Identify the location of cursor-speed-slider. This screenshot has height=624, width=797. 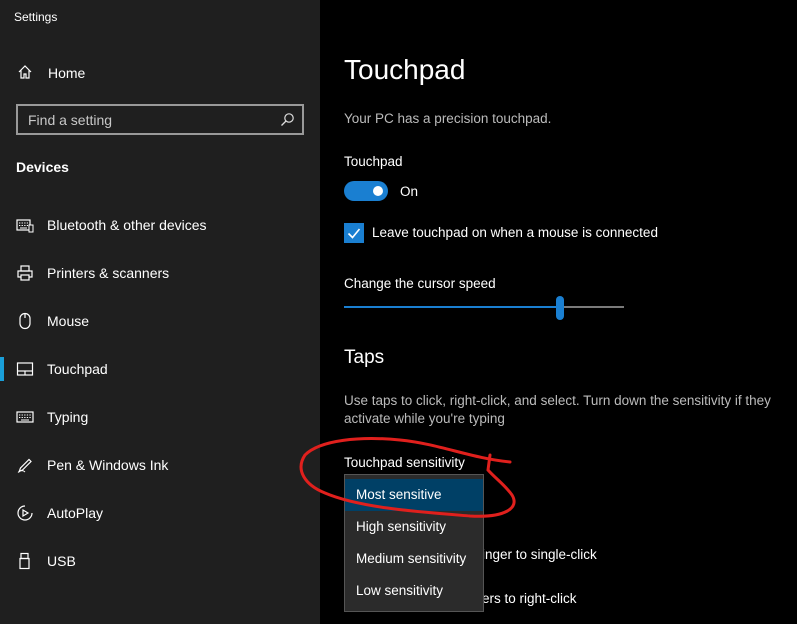
(484, 308).